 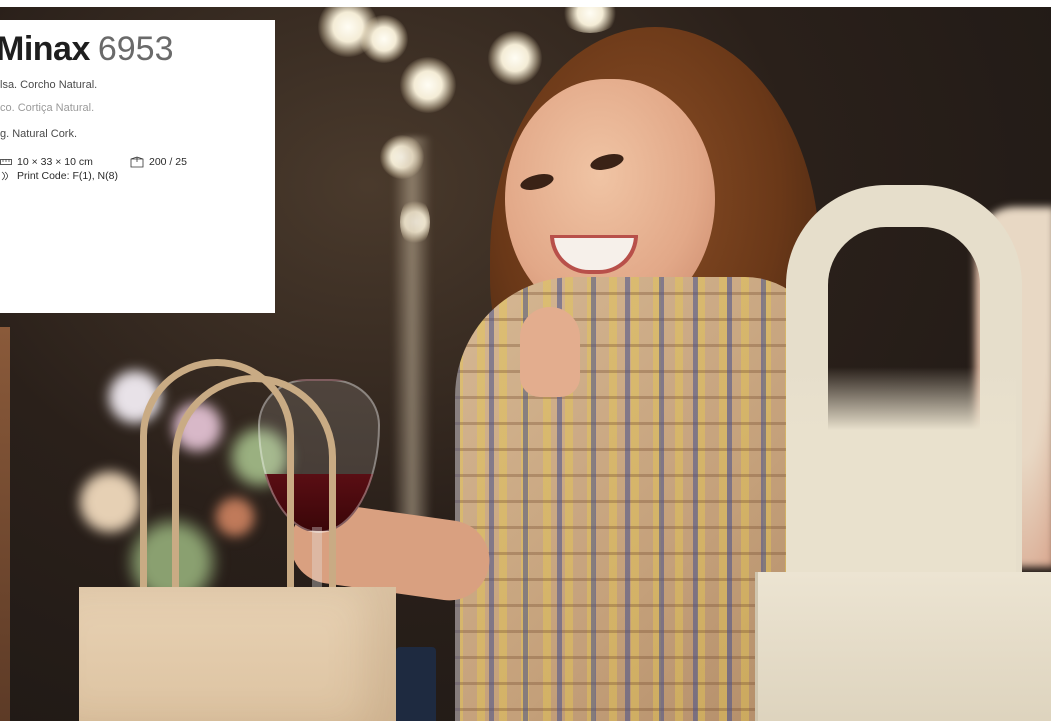 I want to click on print-code-spec: Print Code: F(1), N(8), so click(x=59, y=176).